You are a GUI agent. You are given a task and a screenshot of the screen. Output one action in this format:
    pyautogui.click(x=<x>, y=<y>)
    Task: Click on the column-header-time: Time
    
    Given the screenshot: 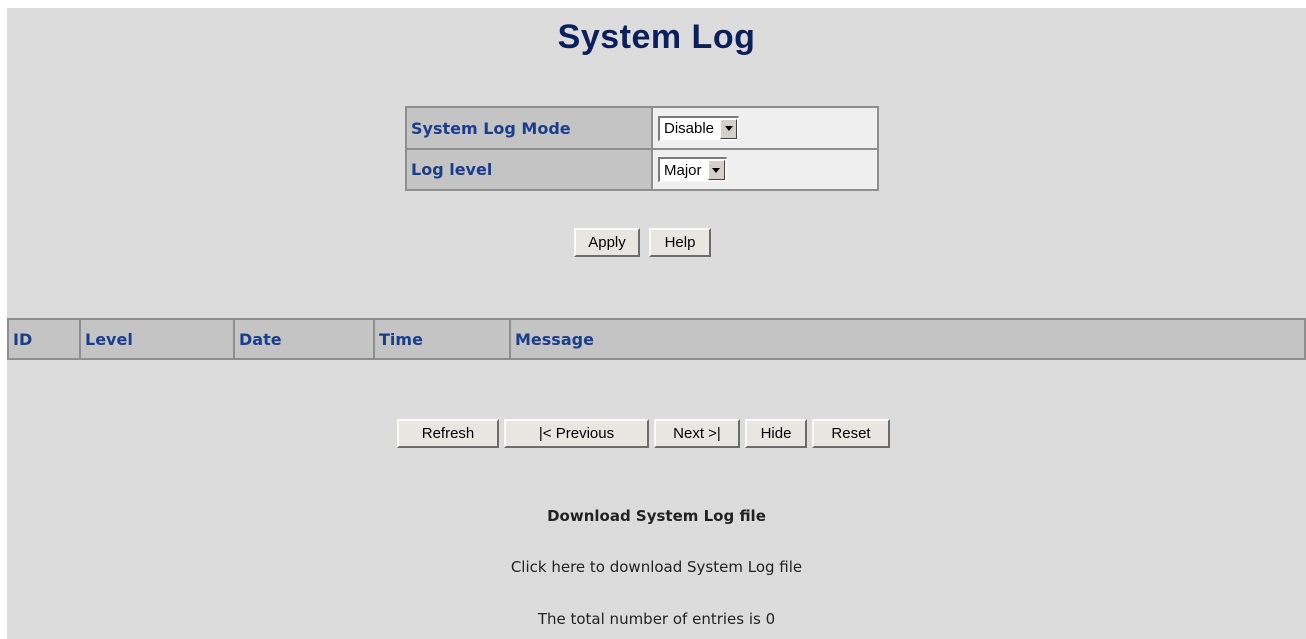 What is the action you would take?
    pyautogui.click(x=442, y=339)
    